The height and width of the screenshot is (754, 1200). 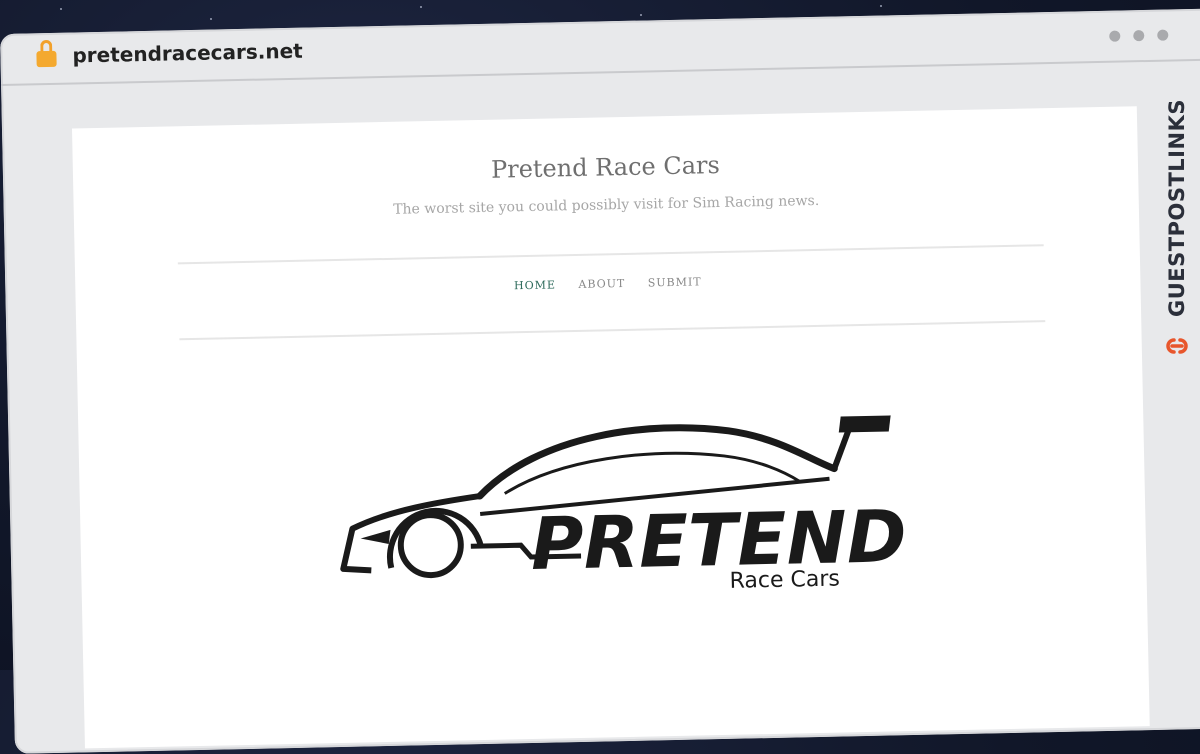 I want to click on url-text: pretendracecars.net, so click(x=187, y=53).